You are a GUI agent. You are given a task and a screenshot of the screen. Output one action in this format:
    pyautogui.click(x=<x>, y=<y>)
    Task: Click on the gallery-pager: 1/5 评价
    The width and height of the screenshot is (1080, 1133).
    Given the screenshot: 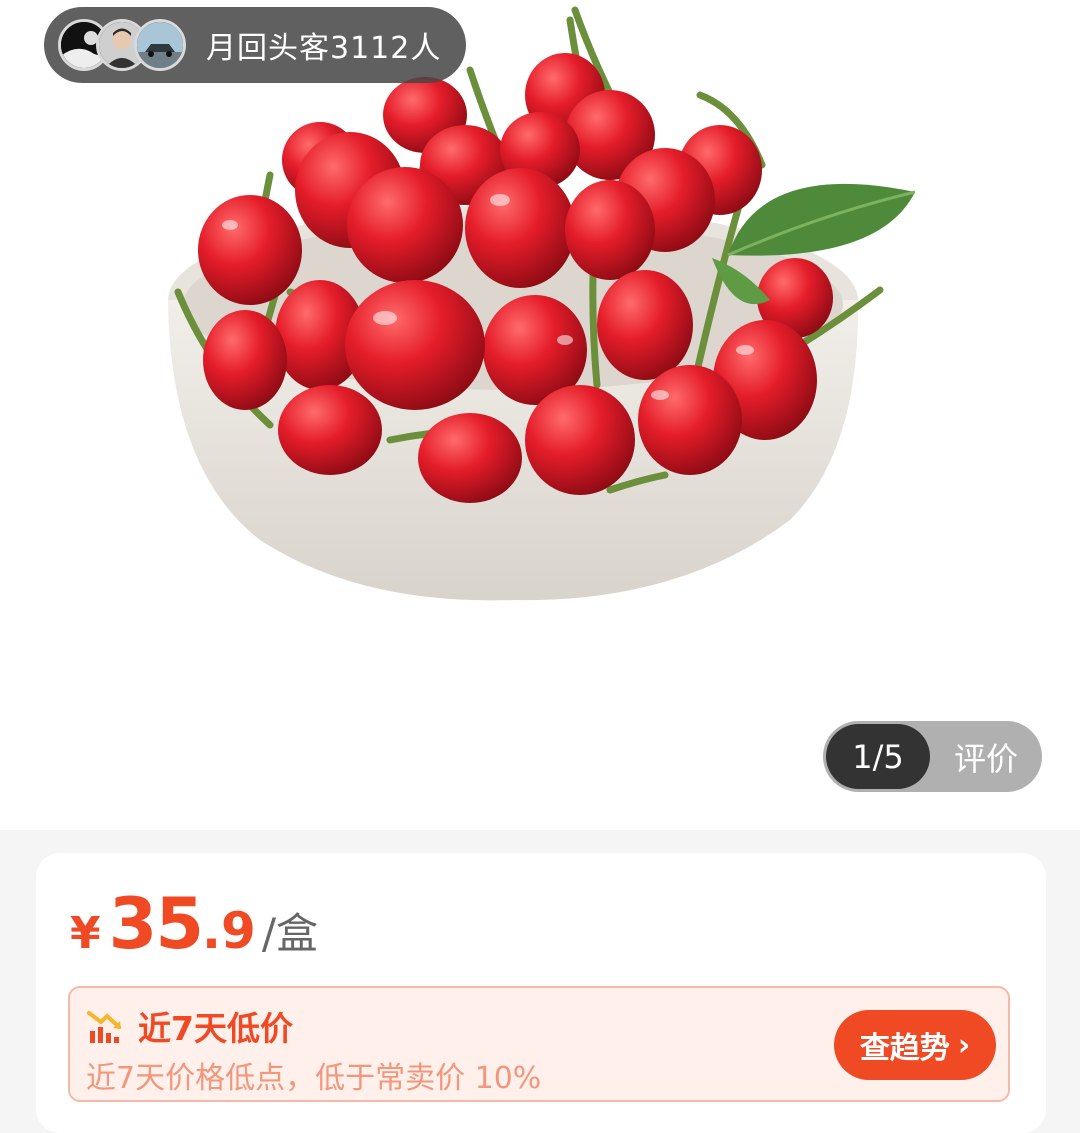 What is the action you would take?
    pyautogui.click(x=932, y=756)
    